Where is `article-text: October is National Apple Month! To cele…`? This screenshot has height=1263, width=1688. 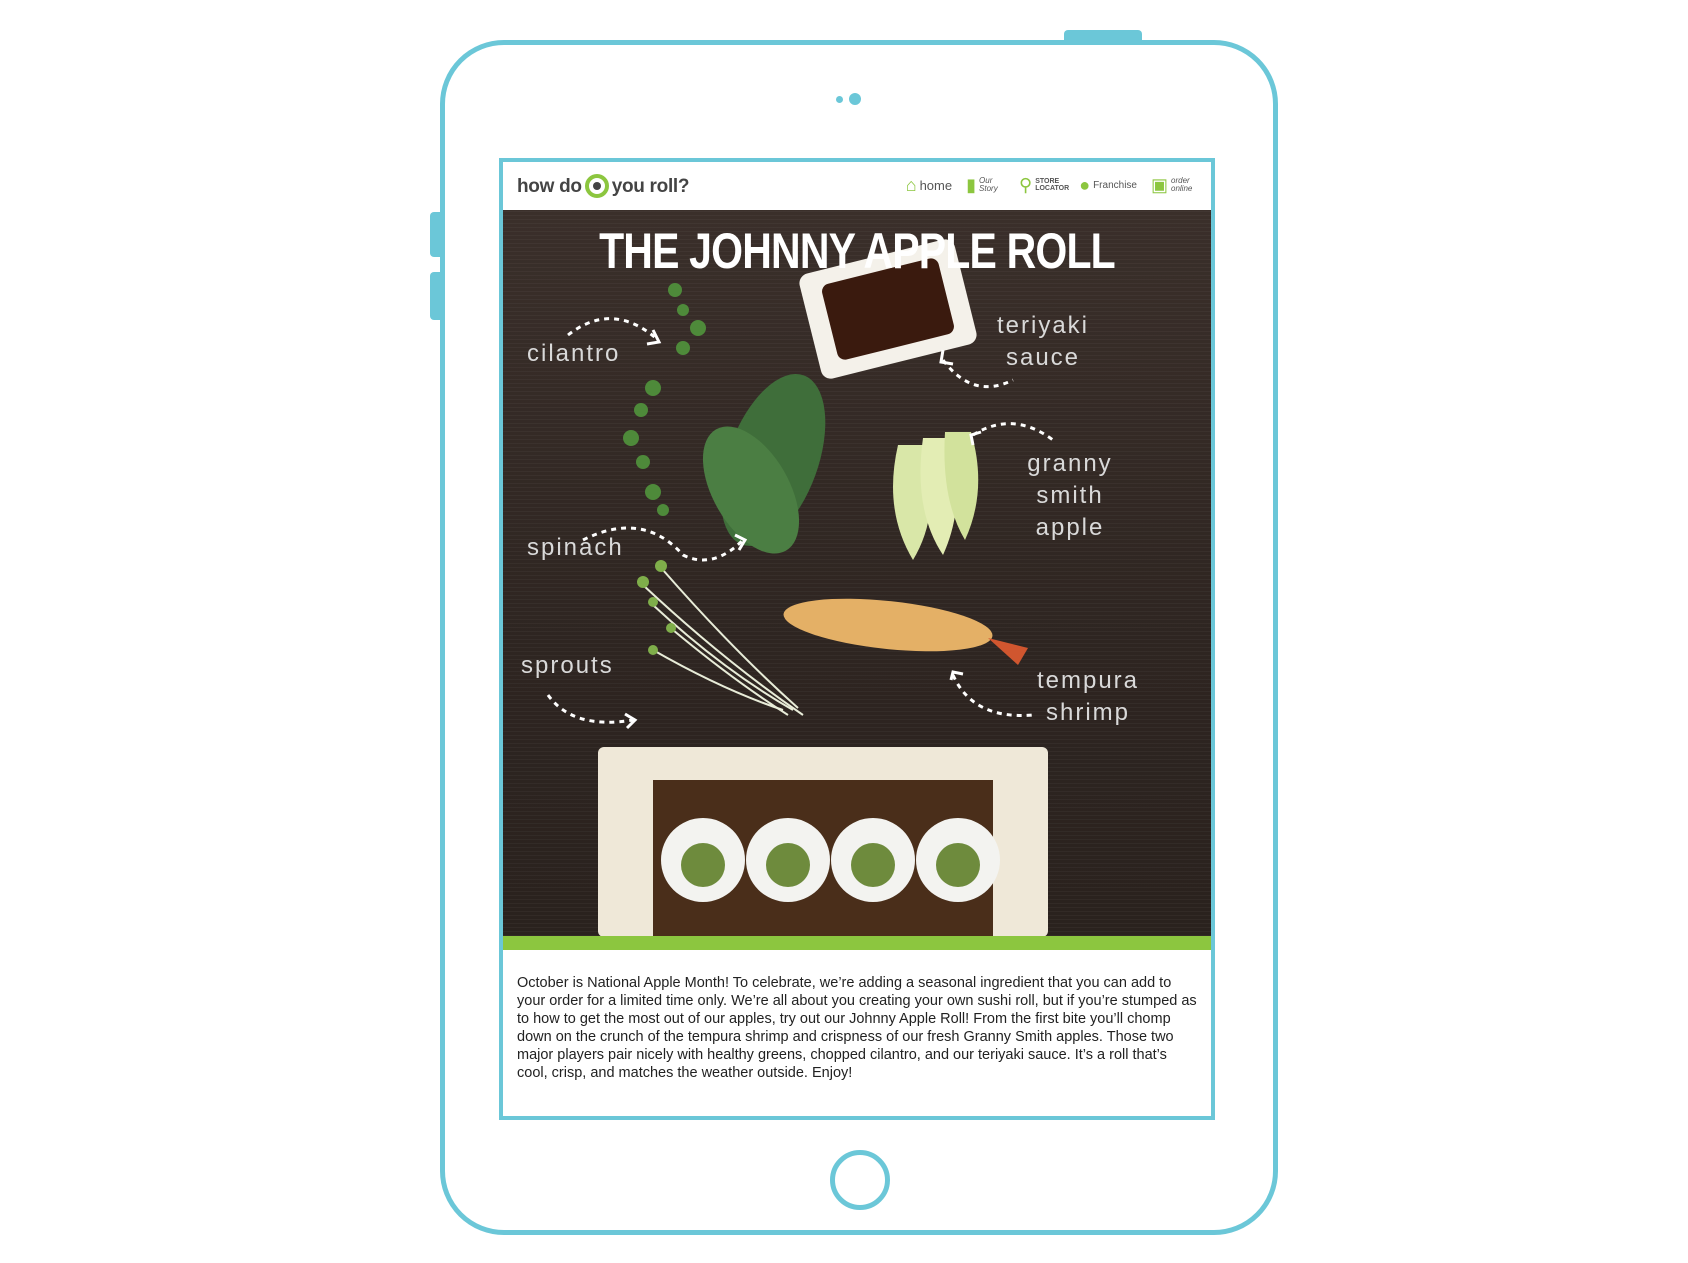 article-text: October is National Apple Month! To cele… is located at coordinates (857, 1028).